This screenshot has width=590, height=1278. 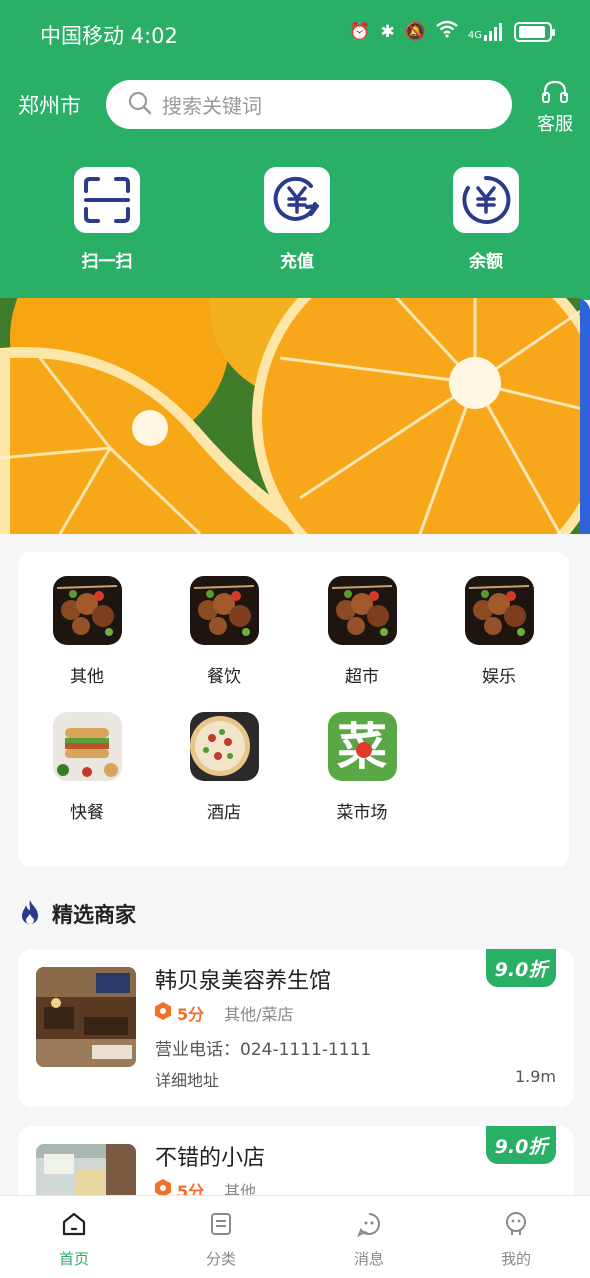 I want to click on carrier-time: 中国移动 4:02, so click(x=109, y=36).